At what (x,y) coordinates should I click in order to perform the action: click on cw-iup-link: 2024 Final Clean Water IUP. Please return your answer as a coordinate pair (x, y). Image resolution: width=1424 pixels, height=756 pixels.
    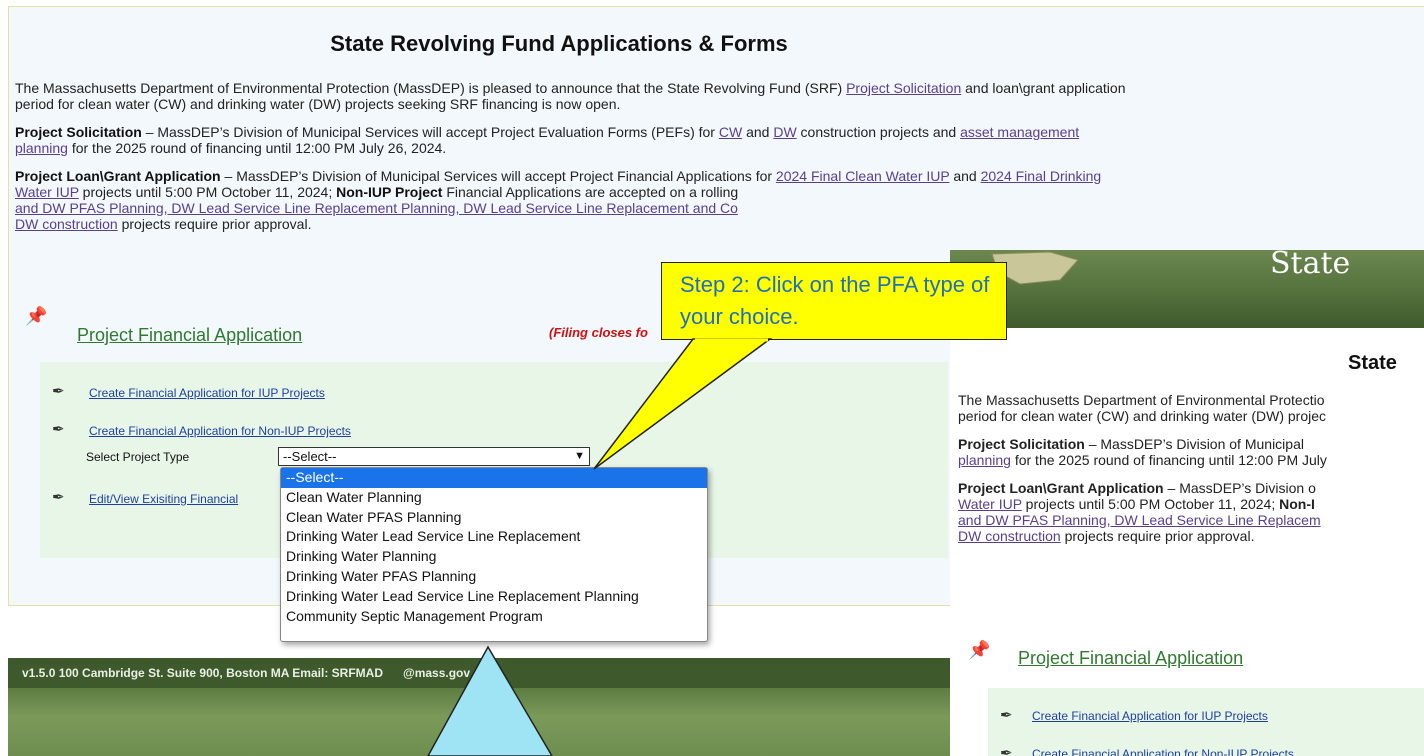
    Looking at the image, I should click on (863, 176).